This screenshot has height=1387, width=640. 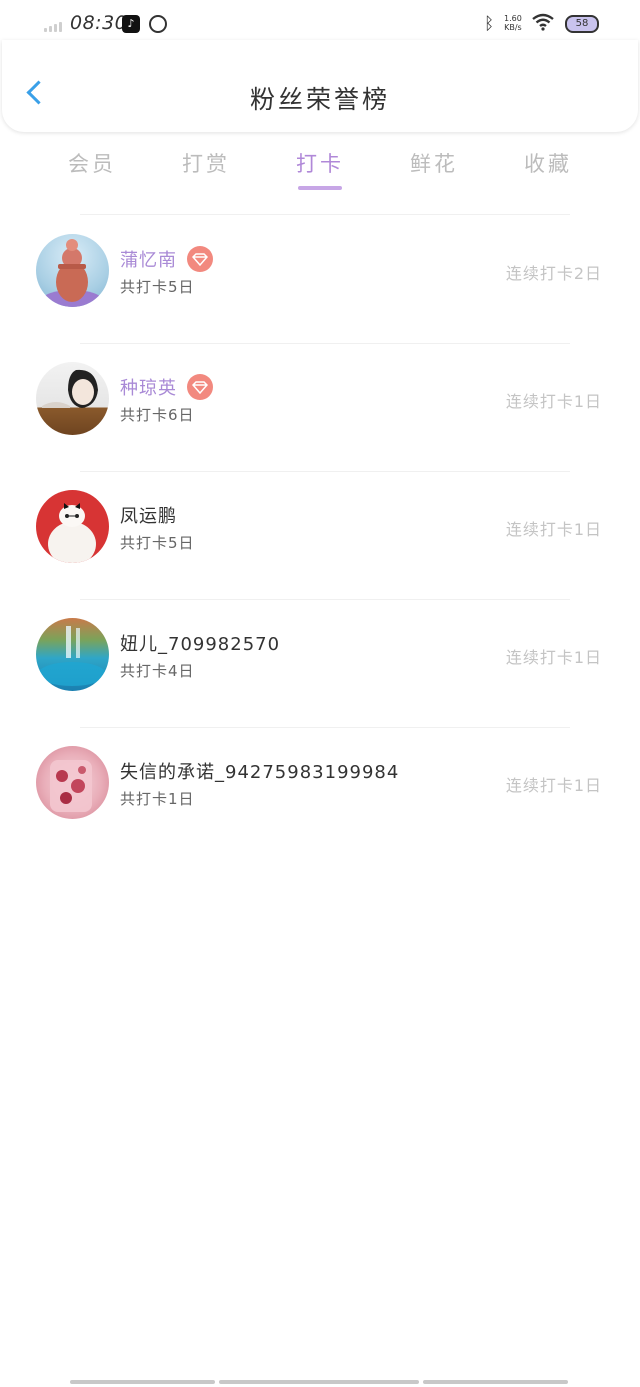 I want to click on bluetooth-icon: ᛒ, so click(x=489, y=24).